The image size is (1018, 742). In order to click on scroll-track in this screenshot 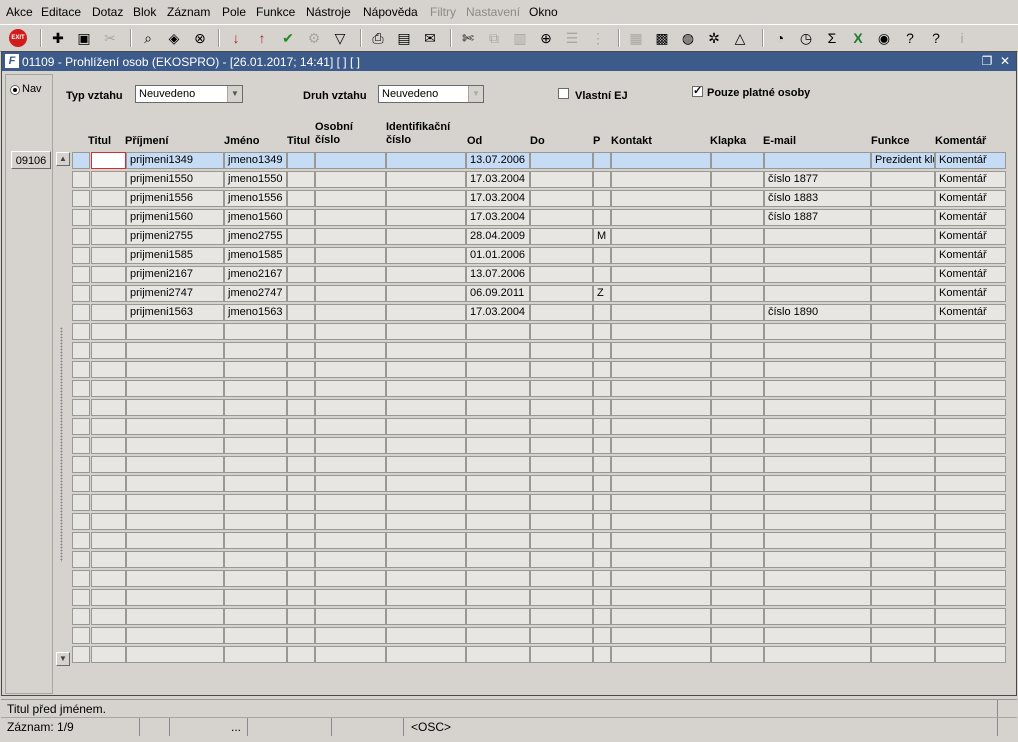, I will do `click(61, 444)`.